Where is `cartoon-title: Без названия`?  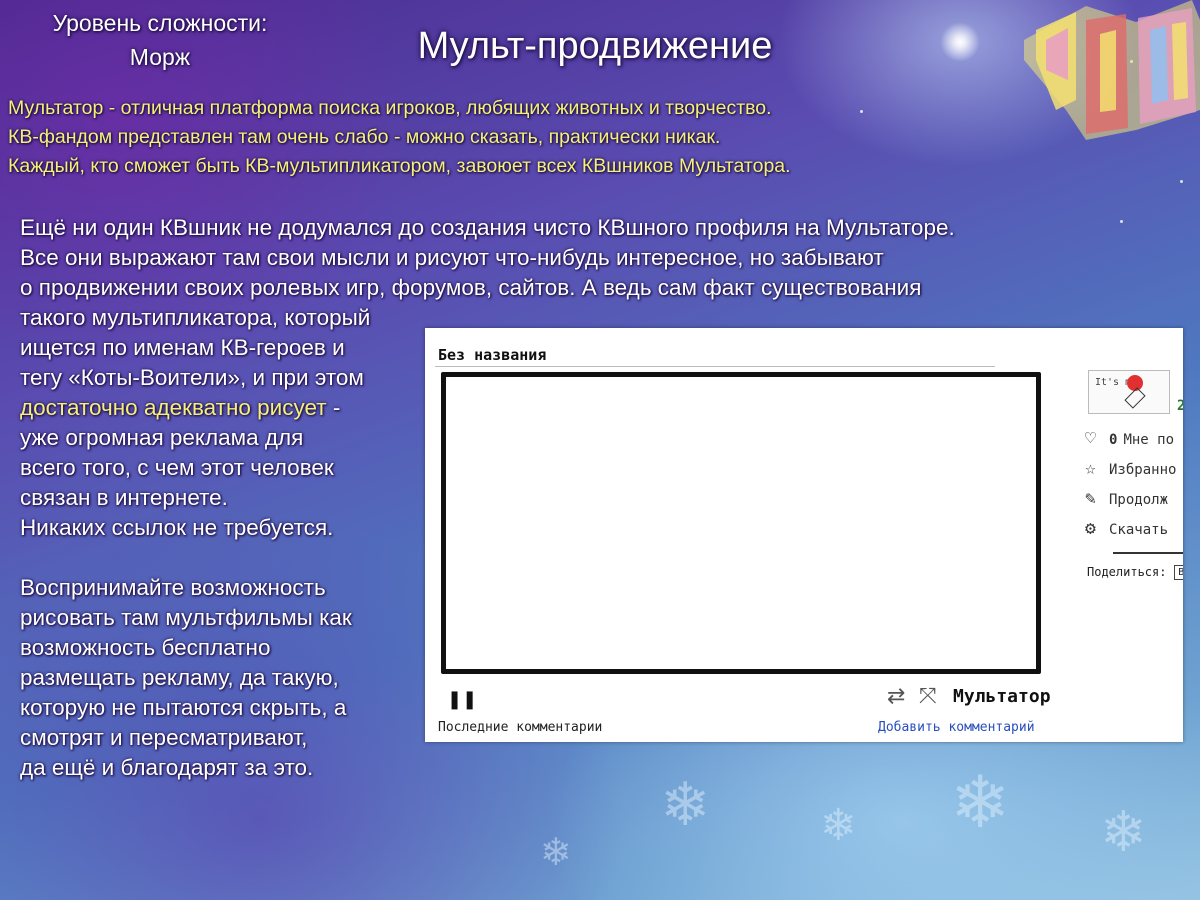
cartoon-title: Без названия is located at coordinates (492, 355).